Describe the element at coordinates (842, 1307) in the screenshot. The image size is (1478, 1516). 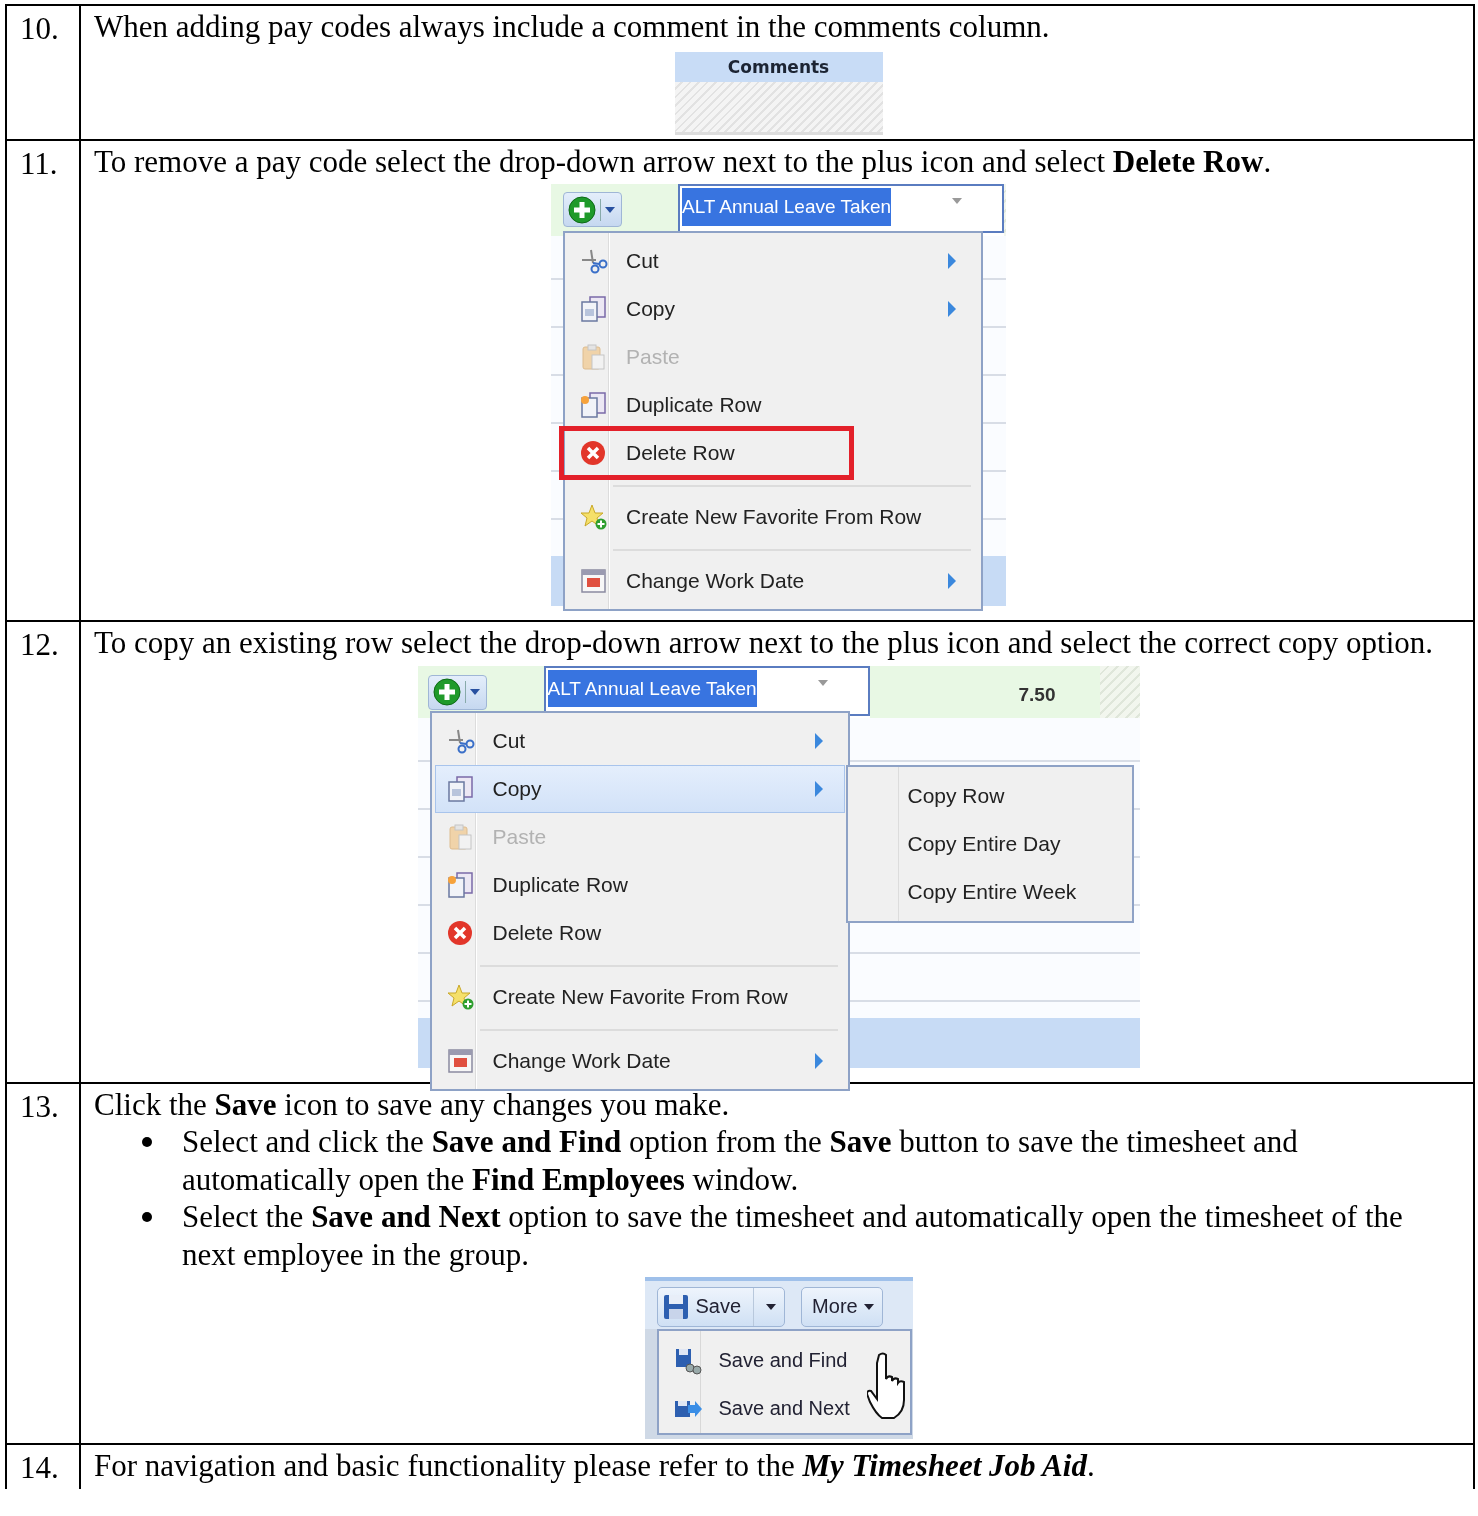
I see `more-button: More` at that location.